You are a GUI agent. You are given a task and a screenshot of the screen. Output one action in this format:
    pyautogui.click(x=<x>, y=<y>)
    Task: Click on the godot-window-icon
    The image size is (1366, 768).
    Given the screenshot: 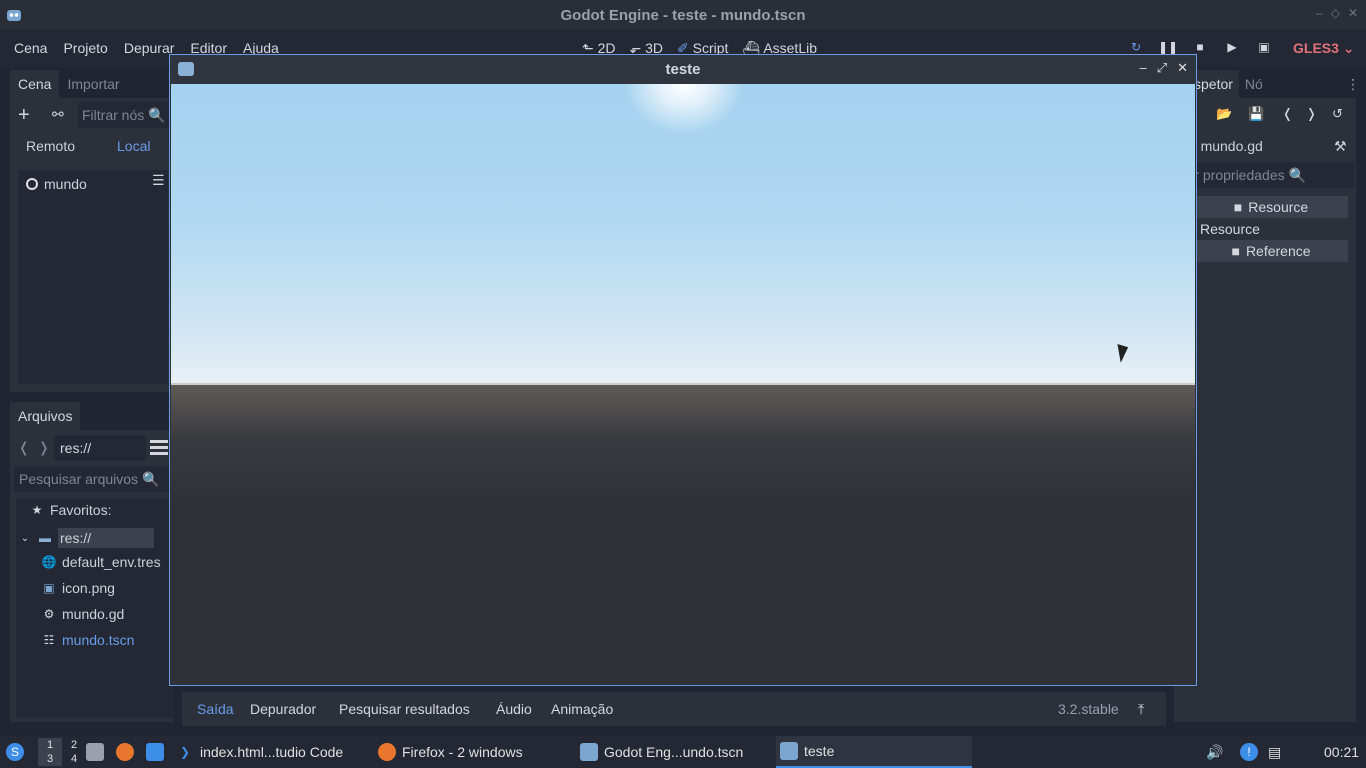 What is the action you would take?
    pyautogui.click(x=186, y=69)
    